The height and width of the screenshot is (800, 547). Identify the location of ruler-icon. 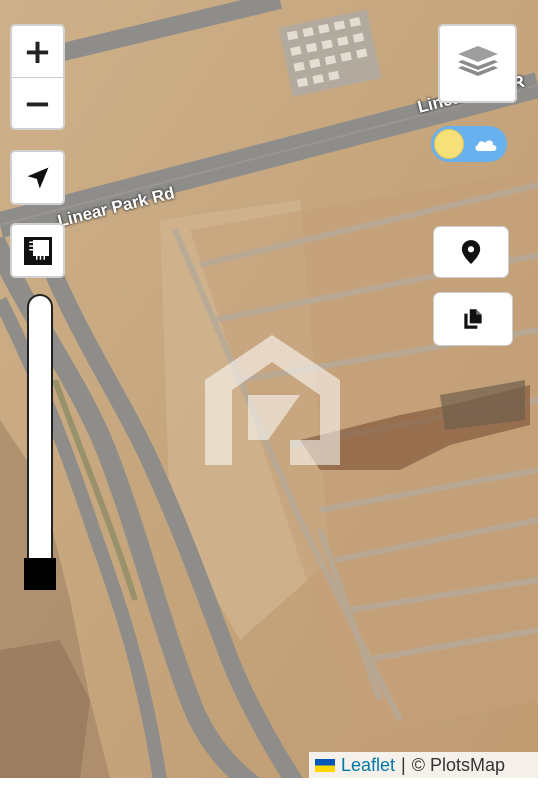
(37, 250).